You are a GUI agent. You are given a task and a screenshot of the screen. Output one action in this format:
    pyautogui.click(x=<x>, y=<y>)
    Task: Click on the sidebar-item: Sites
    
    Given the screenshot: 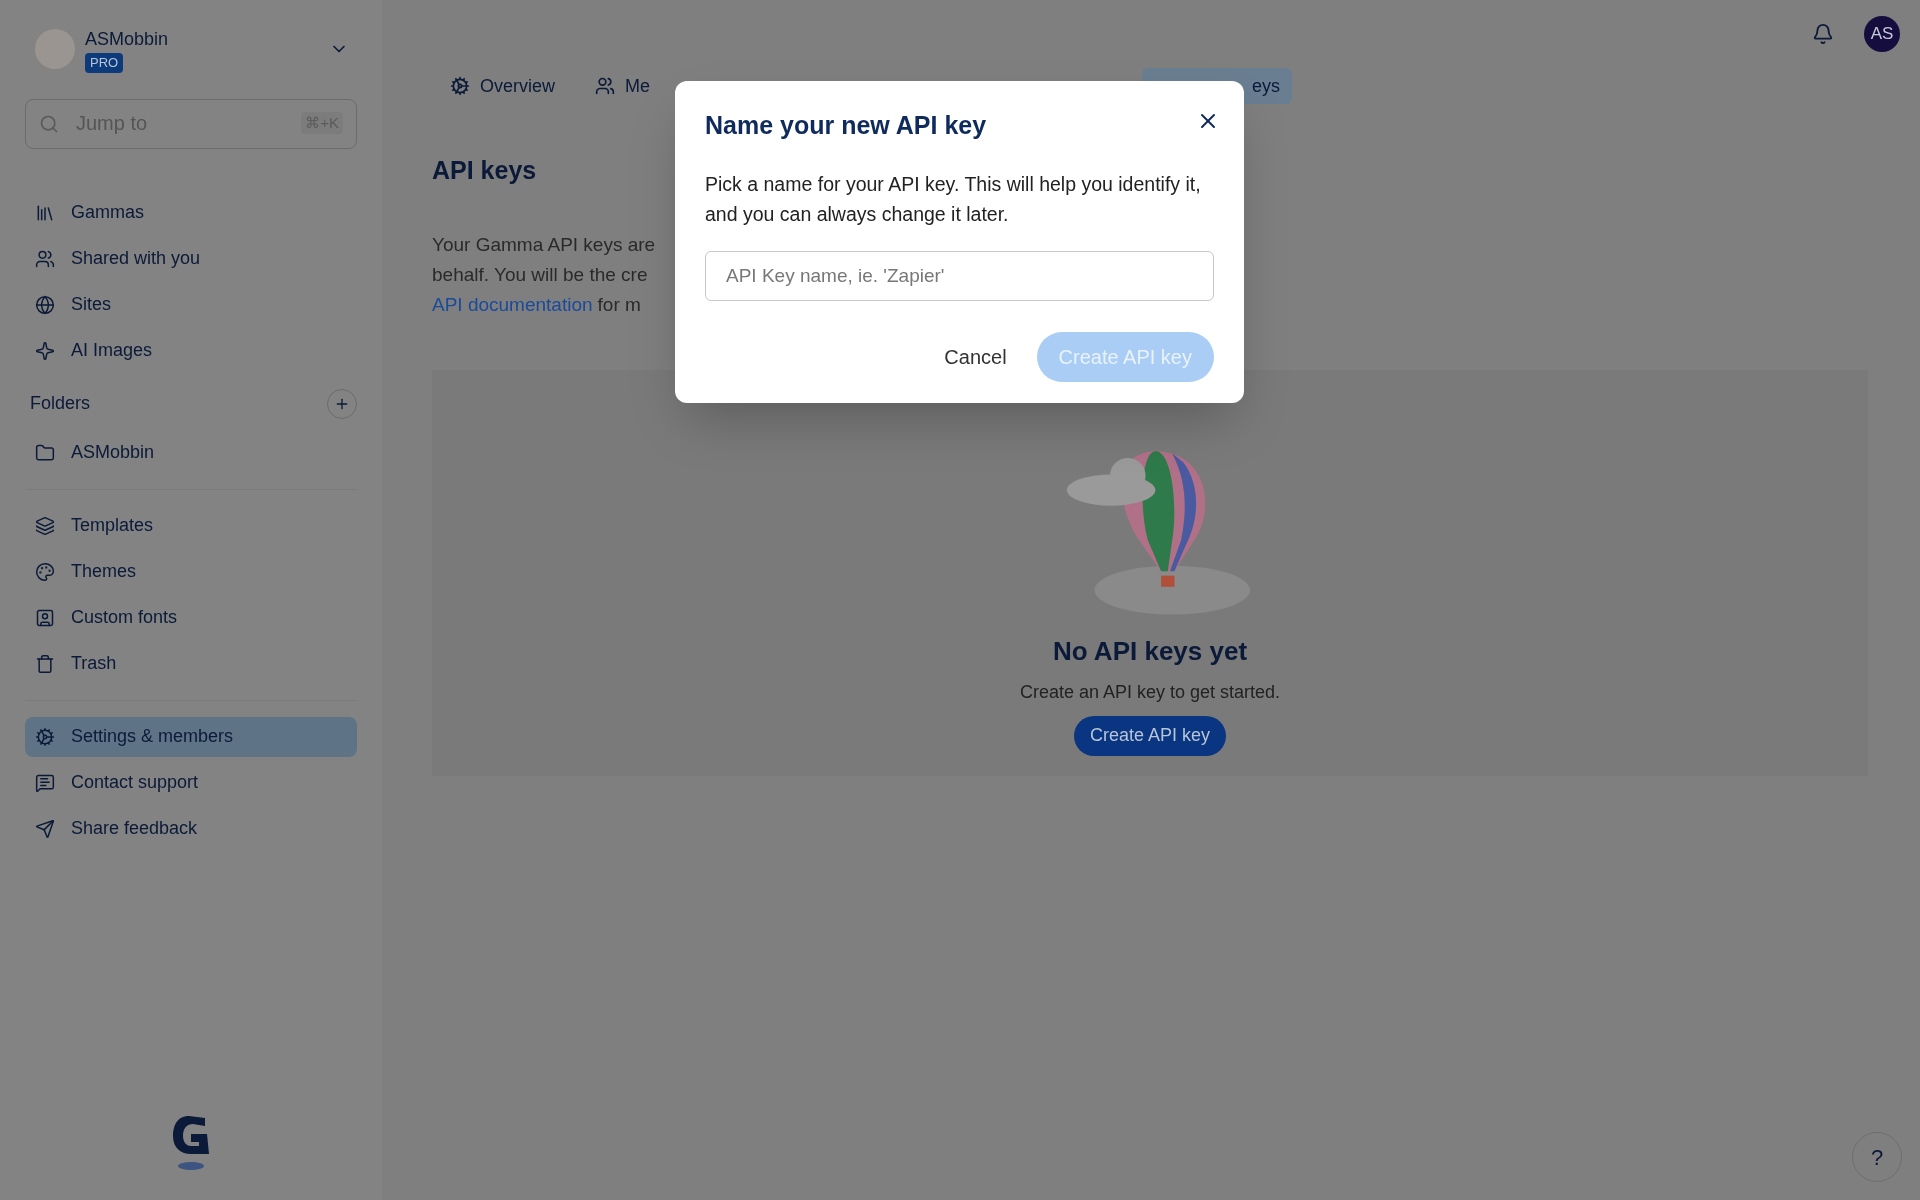 What is the action you would take?
    pyautogui.click(x=191, y=304)
    